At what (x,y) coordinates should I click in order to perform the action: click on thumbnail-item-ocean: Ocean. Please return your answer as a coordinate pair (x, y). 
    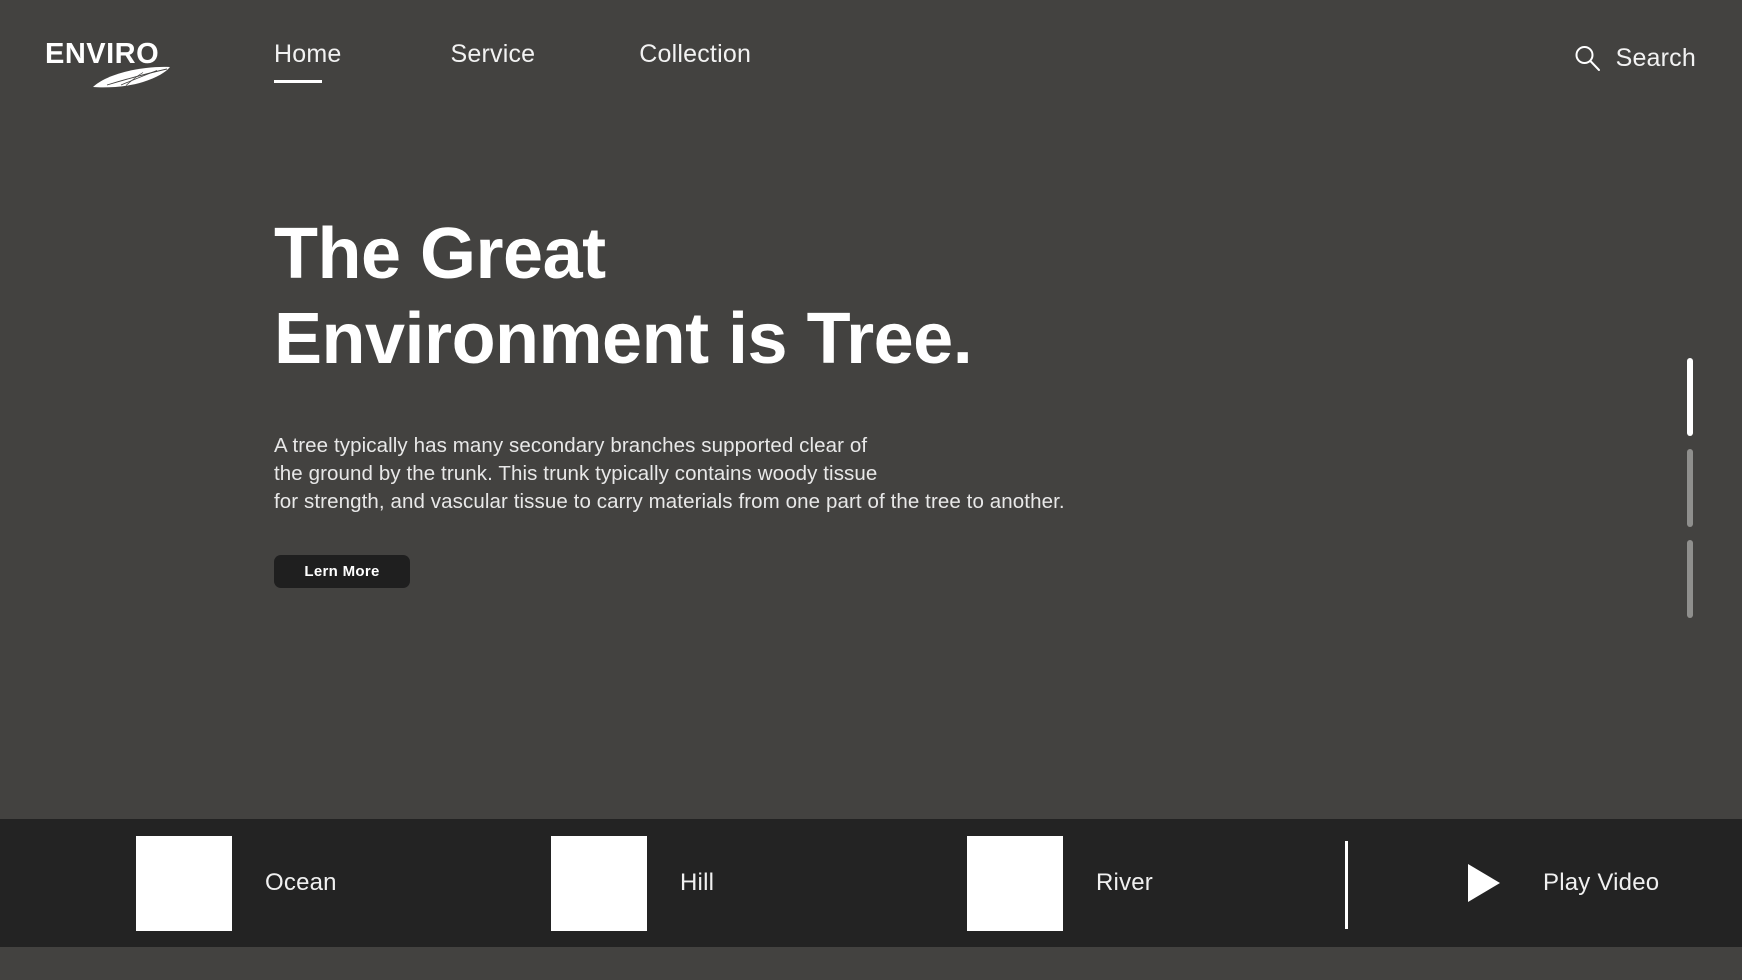
    Looking at the image, I should click on (236, 883).